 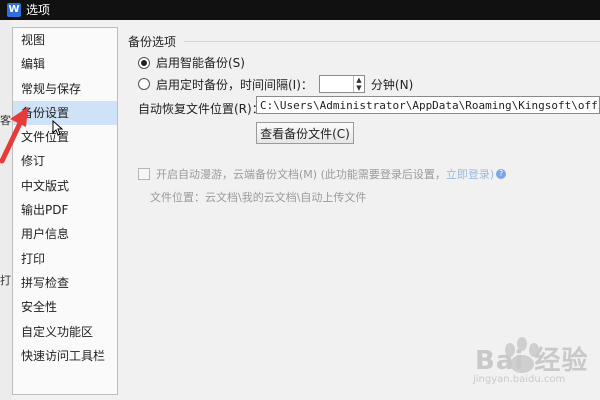 What do you see at coordinates (65, 89) in the screenshot?
I see `sidebar-item-general-save: 常规与保存` at bounding box center [65, 89].